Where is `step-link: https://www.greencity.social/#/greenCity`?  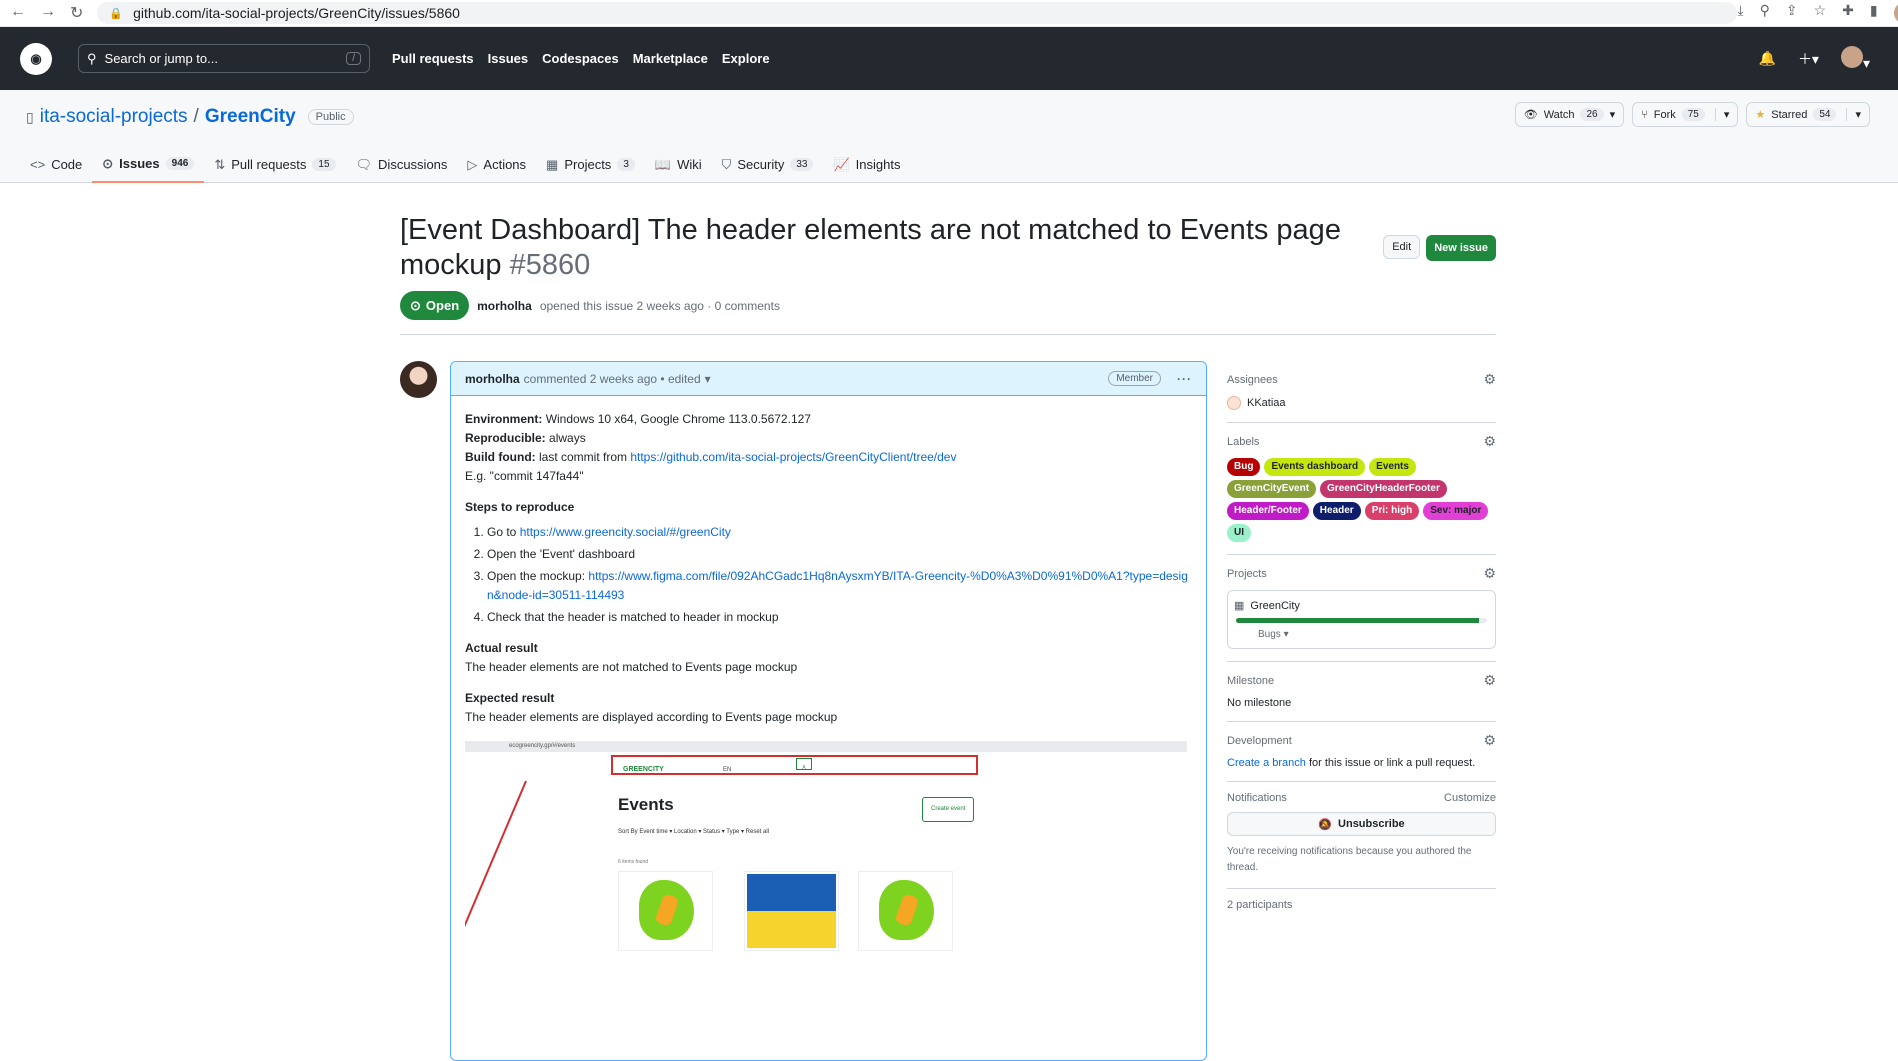 step-link: https://www.greencity.social/#/greenCity is located at coordinates (625, 532).